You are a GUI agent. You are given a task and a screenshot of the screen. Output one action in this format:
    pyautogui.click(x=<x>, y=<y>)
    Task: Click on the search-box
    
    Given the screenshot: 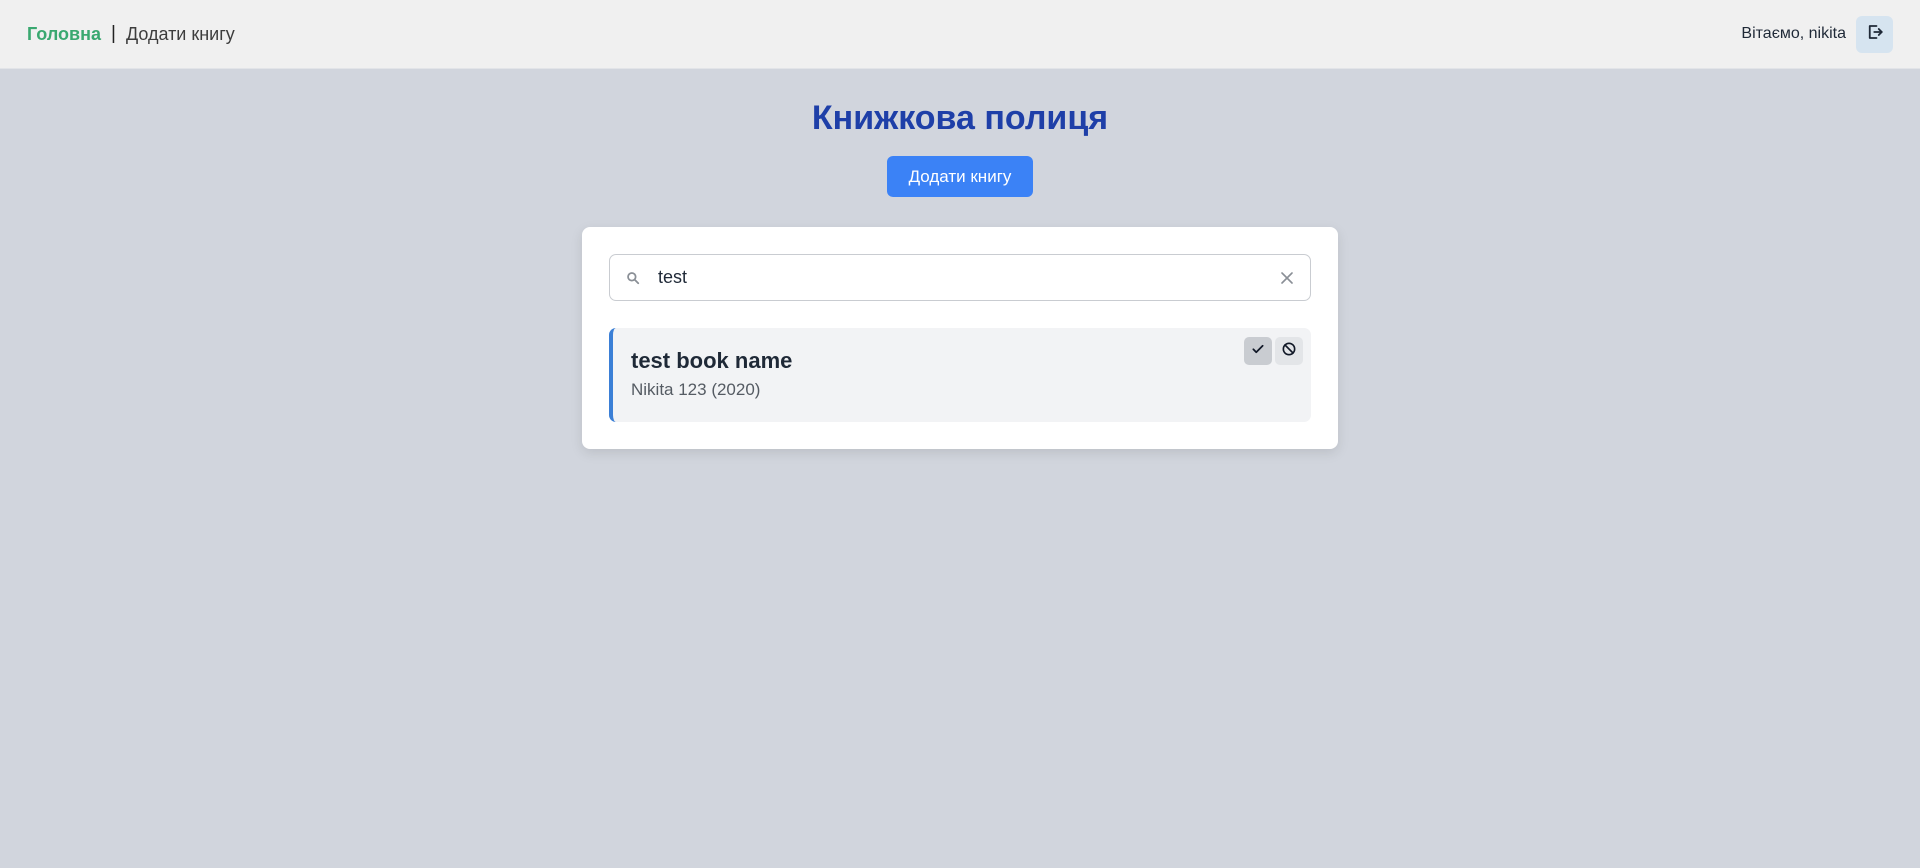 What is the action you would take?
    pyautogui.click(x=960, y=277)
    